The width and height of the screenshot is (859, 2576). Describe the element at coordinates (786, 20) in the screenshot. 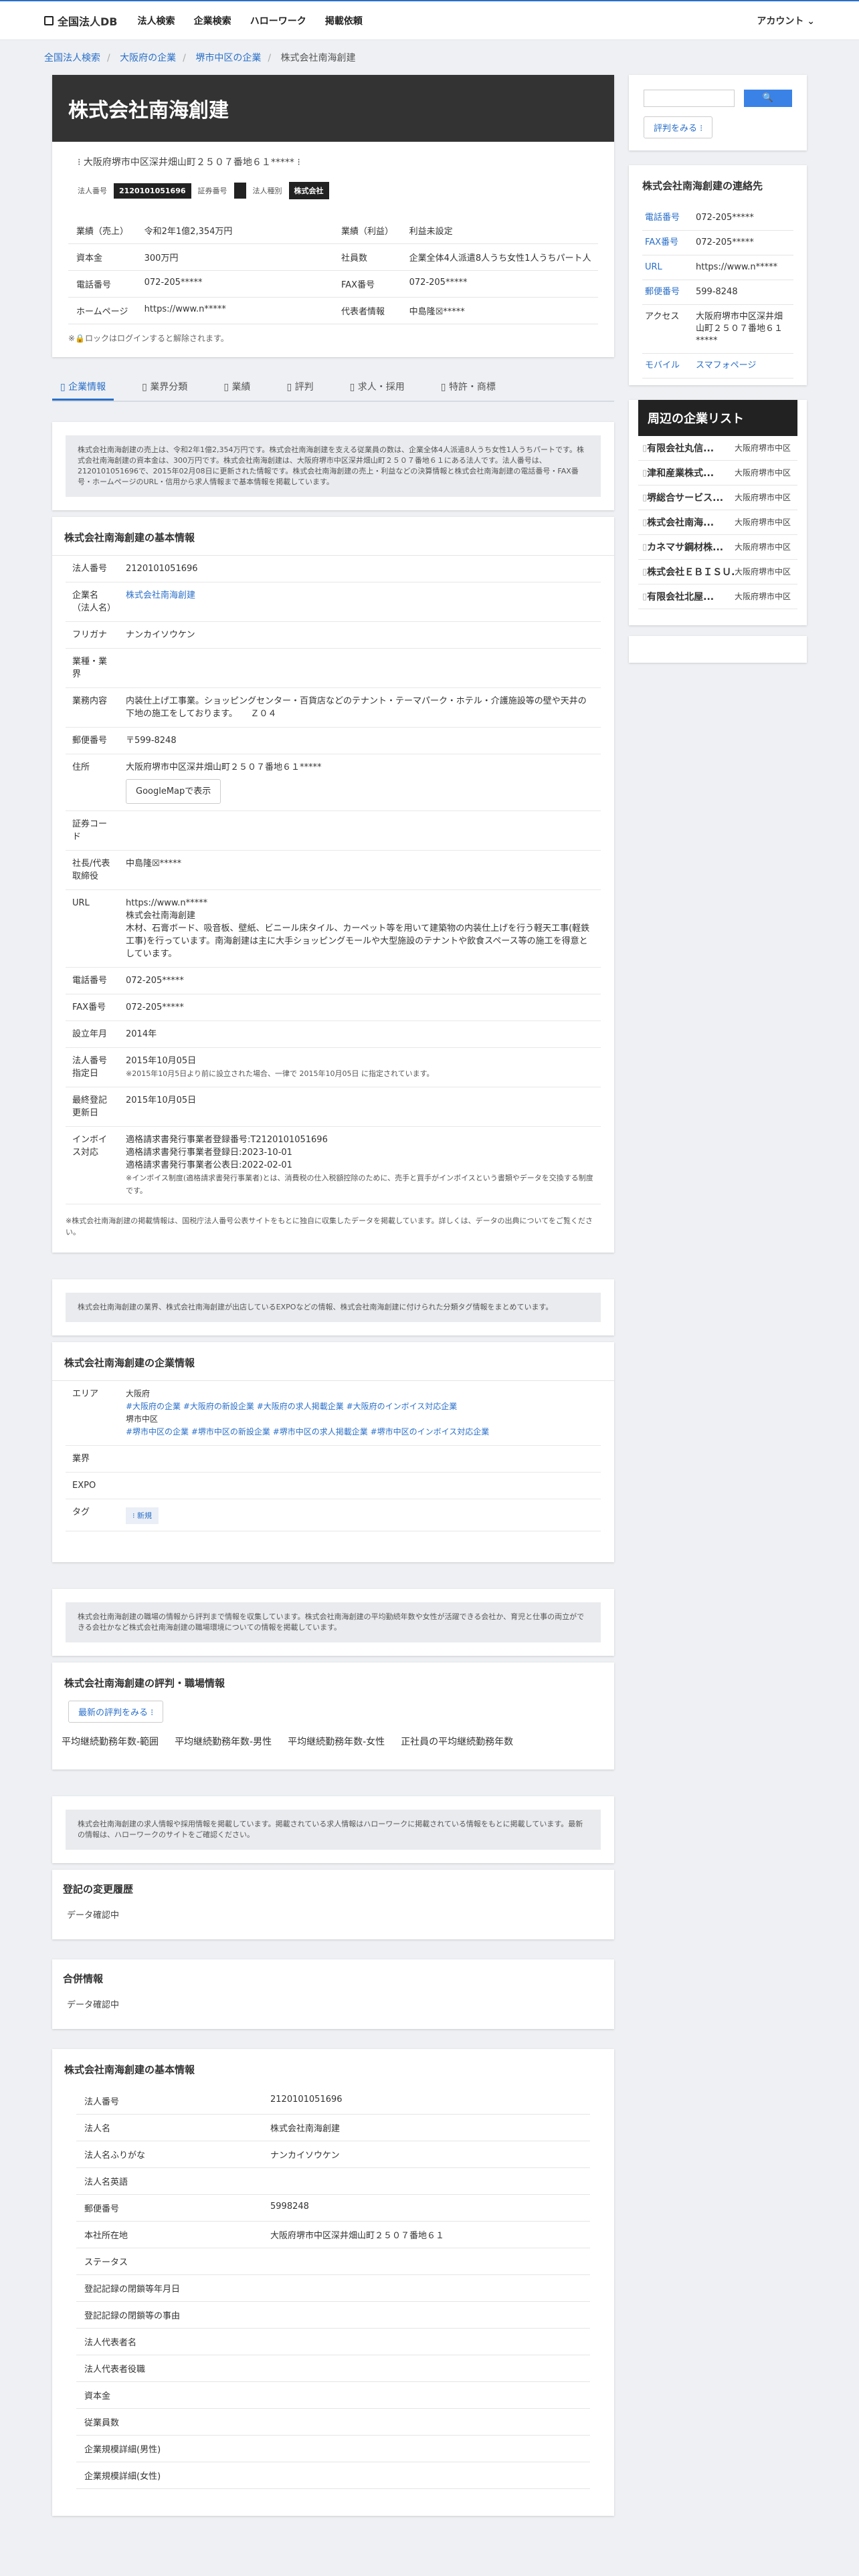

I see `account-menu: アカウント ⌄` at that location.